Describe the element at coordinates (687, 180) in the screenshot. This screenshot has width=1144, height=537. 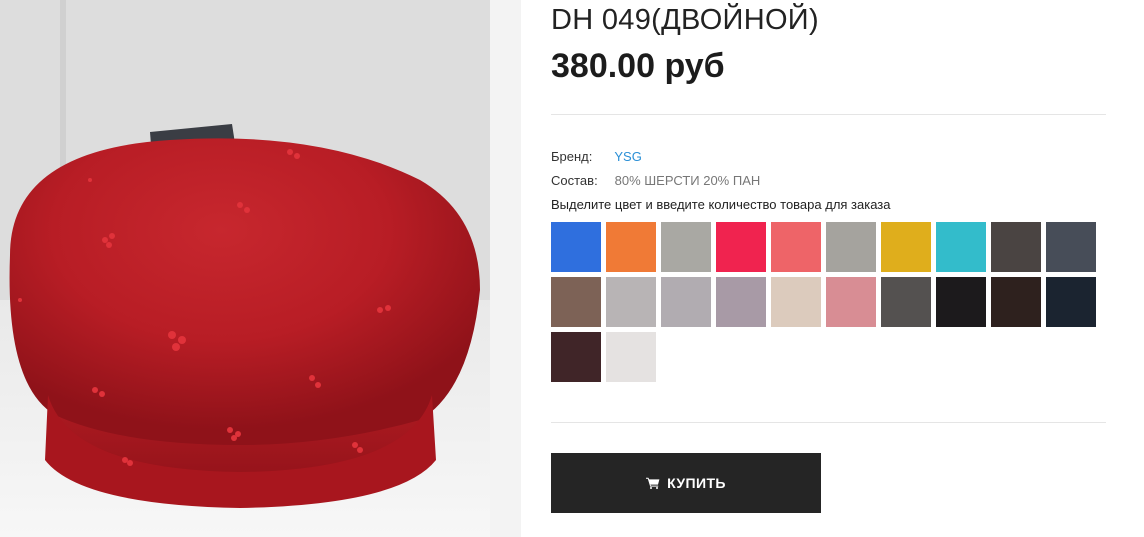
I see `composition-value: 80% ШЕРСТИ 20% ПАН` at that location.